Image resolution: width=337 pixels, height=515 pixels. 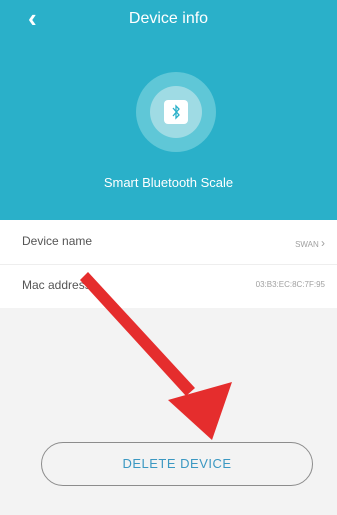 What do you see at coordinates (168, 286) in the screenshot?
I see `mac-address-row: Mac address 03:B3:EC:8C:7F:95` at bounding box center [168, 286].